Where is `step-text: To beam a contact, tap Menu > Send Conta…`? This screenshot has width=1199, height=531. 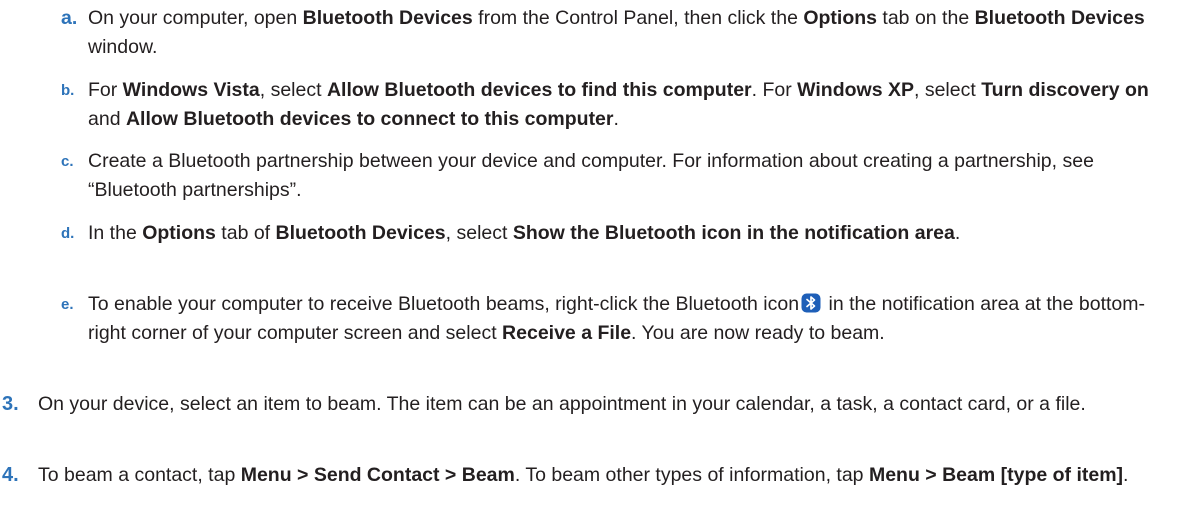
step-text: To beam a contact, tap Menu > Send Conta… is located at coordinates (583, 475).